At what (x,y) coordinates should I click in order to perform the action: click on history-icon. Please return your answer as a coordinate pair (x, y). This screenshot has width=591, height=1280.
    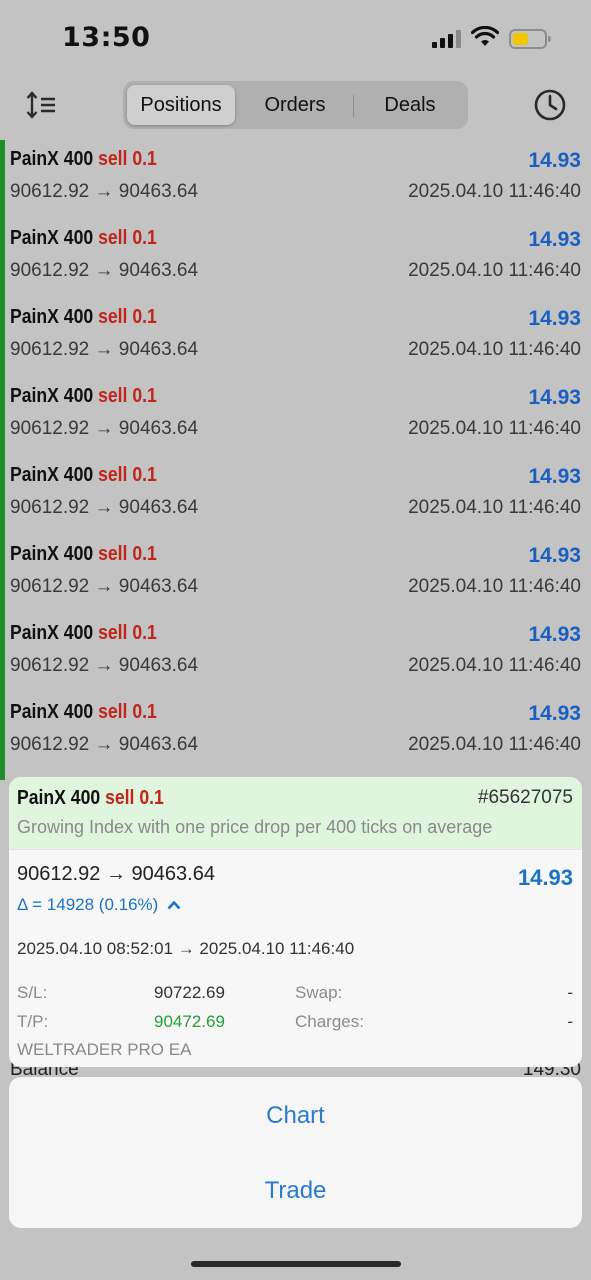
    Looking at the image, I should click on (550, 105).